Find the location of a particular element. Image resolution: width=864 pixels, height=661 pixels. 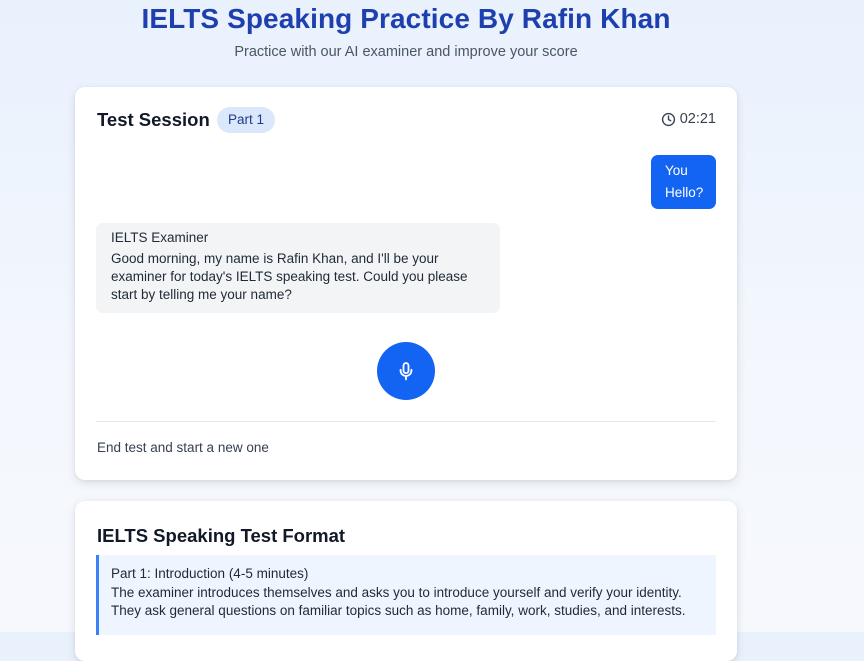

examiner-message-sender: IELTS Examiner is located at coordinates (160, 237).